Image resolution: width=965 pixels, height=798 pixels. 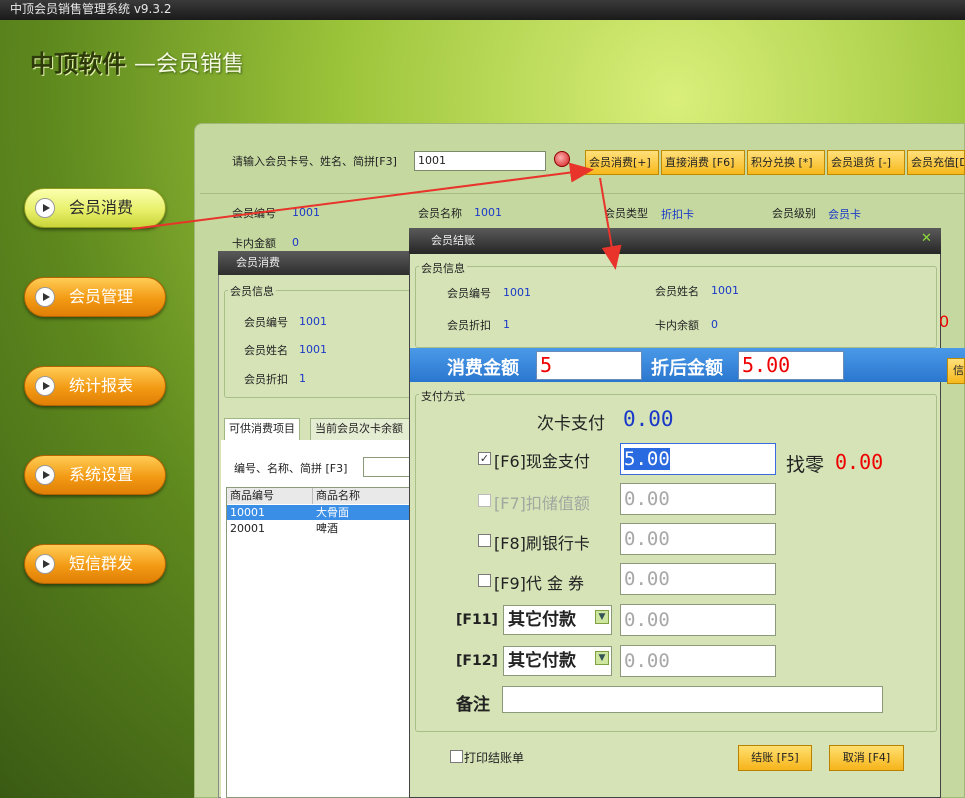 What do you see at coordinates (725, 290) in the screenshot?
I see `checkout-name-value: 1001` at bounding box center [725, 290].